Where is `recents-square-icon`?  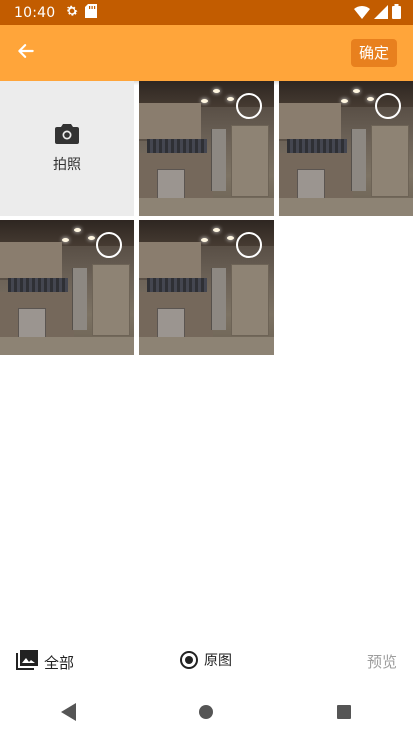 recents-square-icon is located at coordinates (344, 714).